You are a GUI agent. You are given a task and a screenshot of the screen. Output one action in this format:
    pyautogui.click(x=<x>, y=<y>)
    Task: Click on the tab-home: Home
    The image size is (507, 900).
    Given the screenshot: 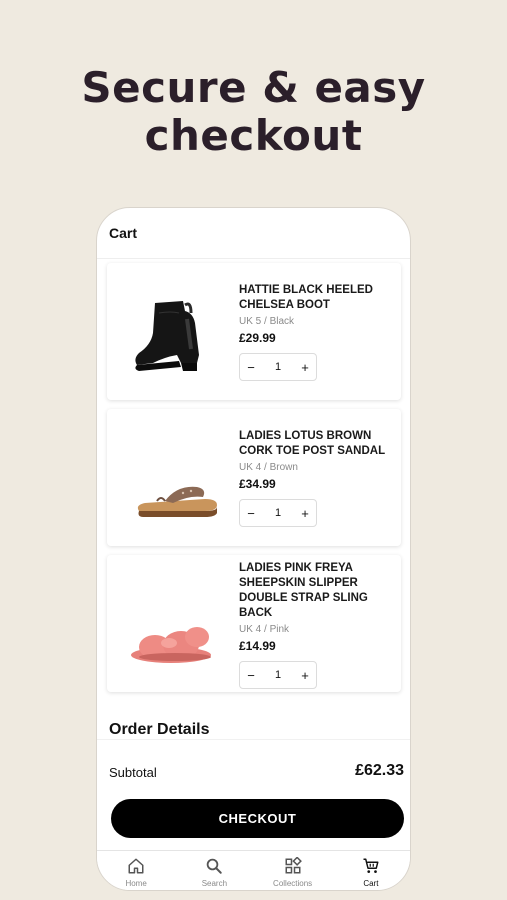 What is the action you would take?
    pyautogui.click(x=136, y=870)
    